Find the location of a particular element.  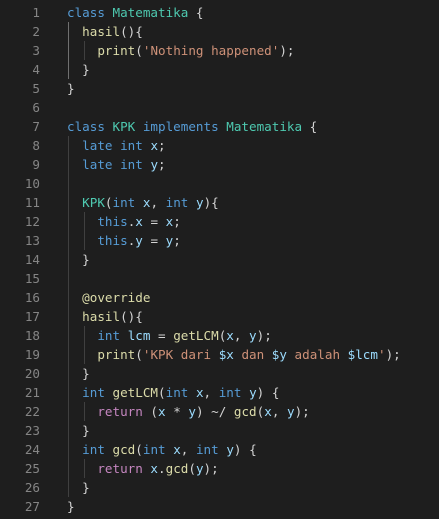

code-line: 12 this.x = x; is located at coordinates (219, 221).